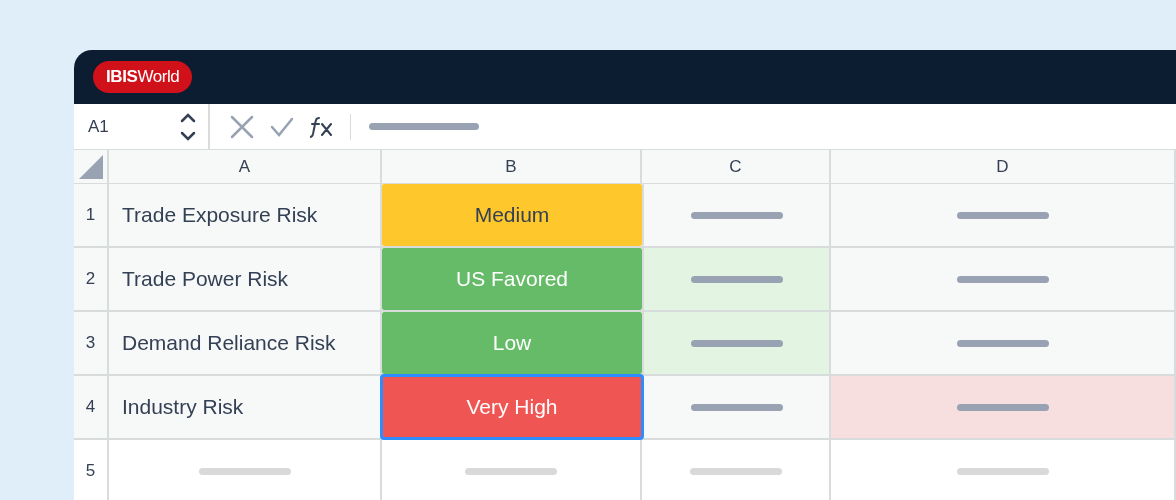  Describe the element at coordinates (1002, 166) in the screenshot. I see `column-header: D` at that location.